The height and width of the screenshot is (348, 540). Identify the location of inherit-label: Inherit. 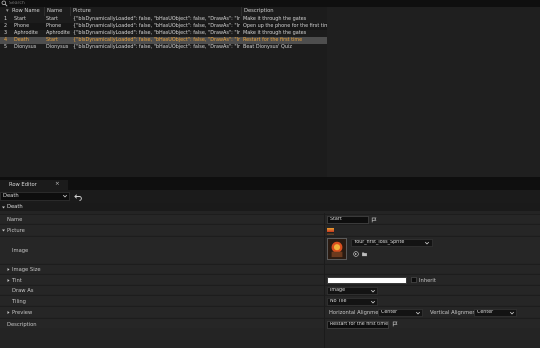
(427, 280).